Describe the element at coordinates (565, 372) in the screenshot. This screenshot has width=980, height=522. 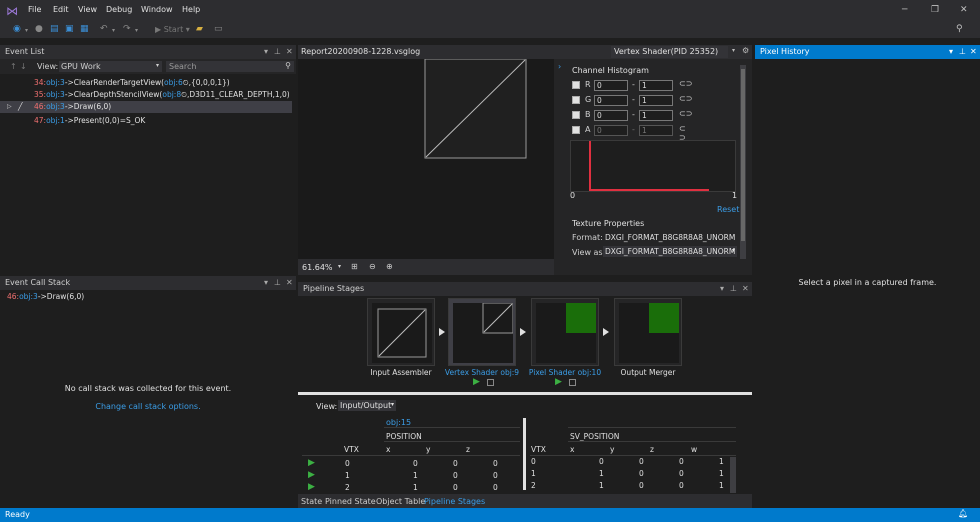
I see `stage-label: Pixel Shader obj:10` at that location.